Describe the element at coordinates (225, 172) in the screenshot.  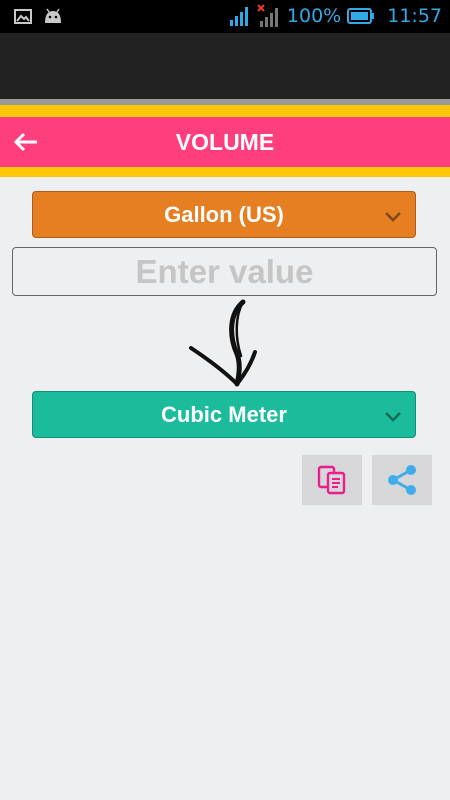
I see `accent-strip-bottom` at that location.